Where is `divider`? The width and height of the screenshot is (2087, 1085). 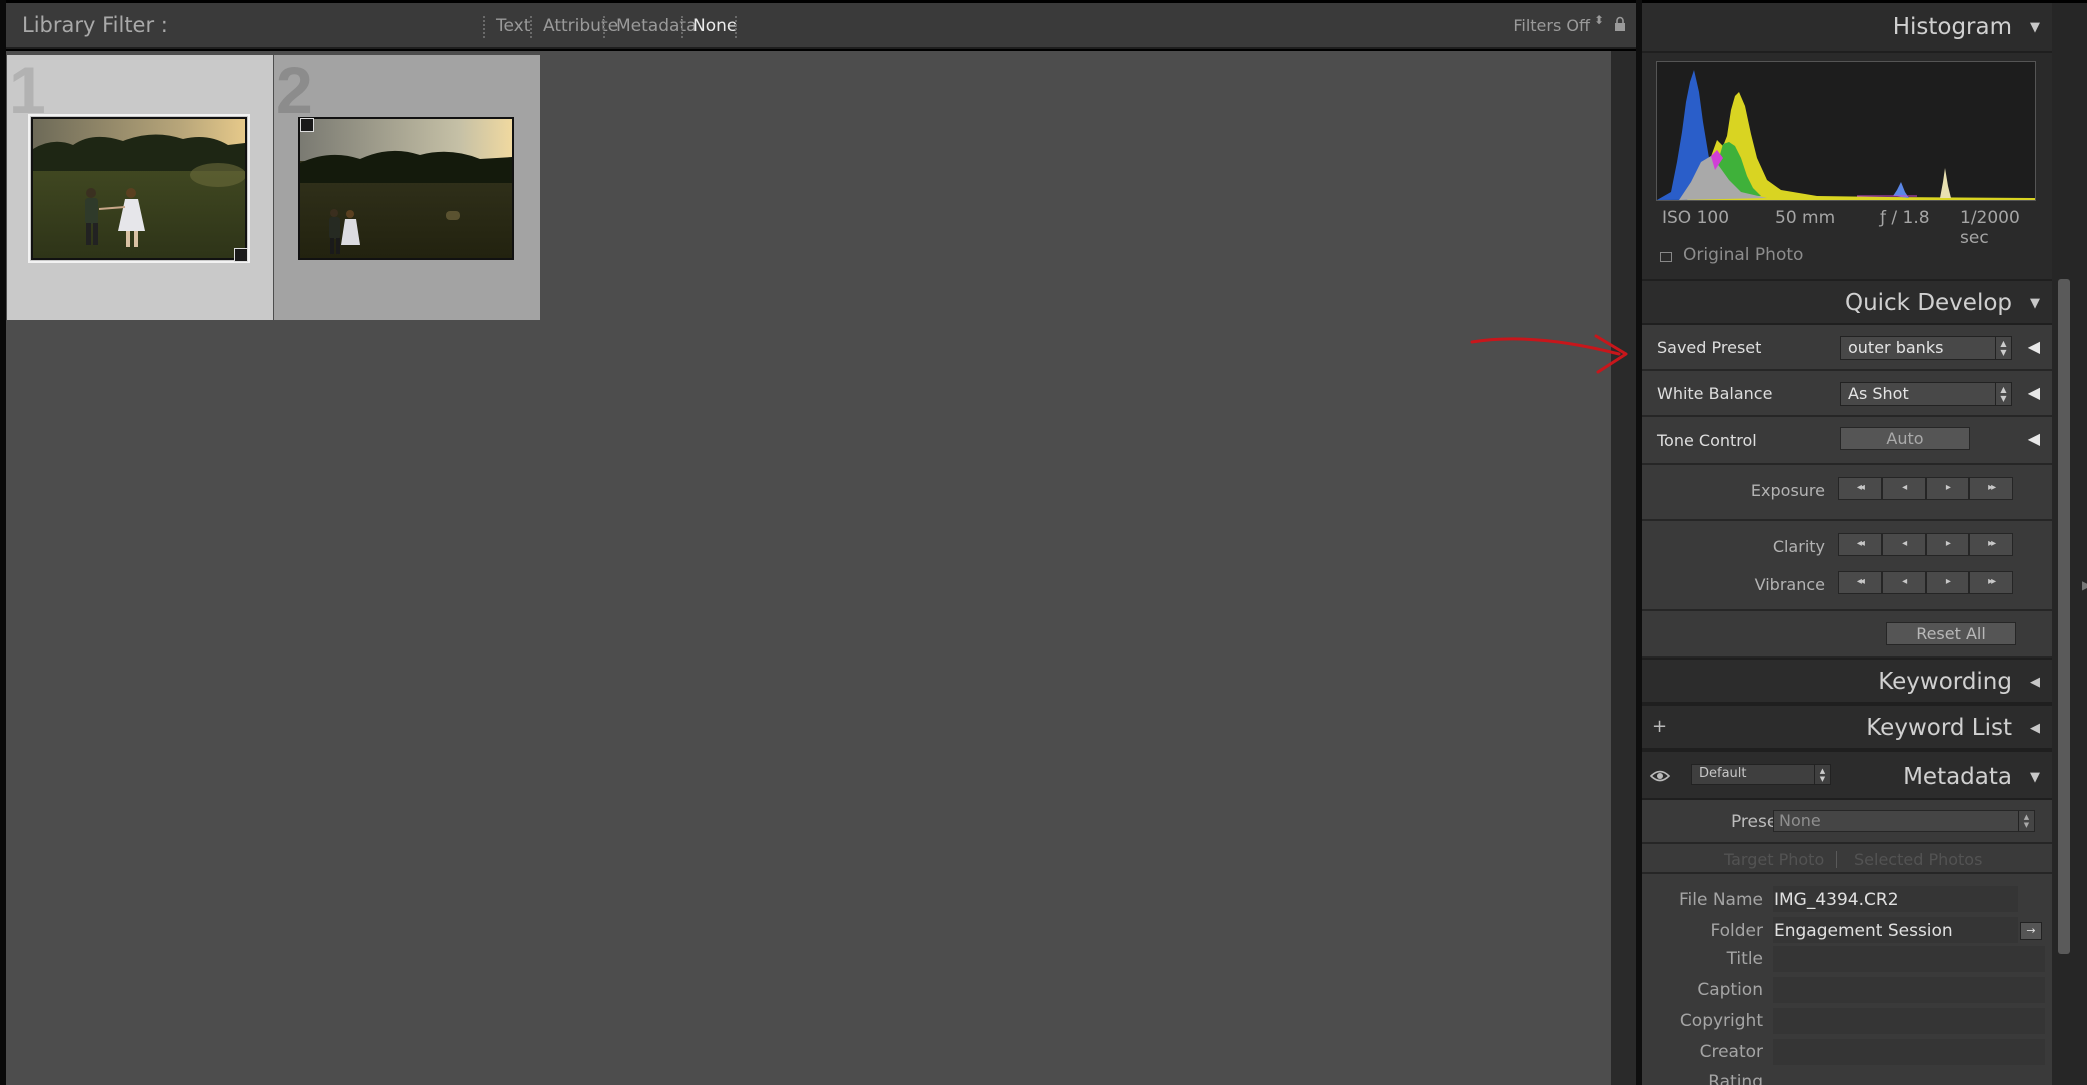 divider is located at coordinates (1836, 859).